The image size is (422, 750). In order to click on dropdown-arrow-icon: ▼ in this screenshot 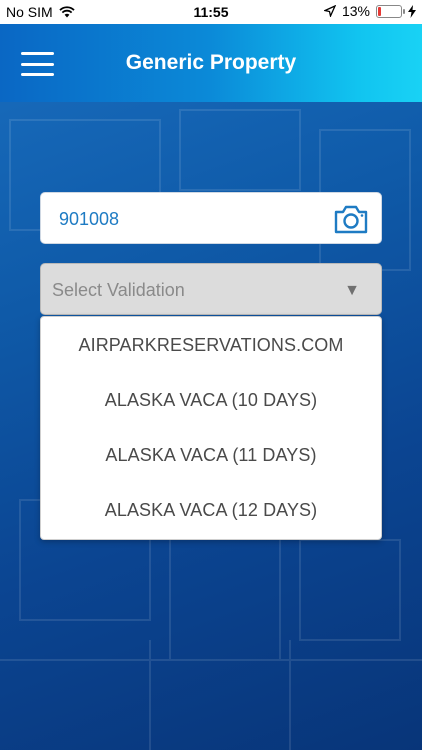, I will do `click(352, 291)`.